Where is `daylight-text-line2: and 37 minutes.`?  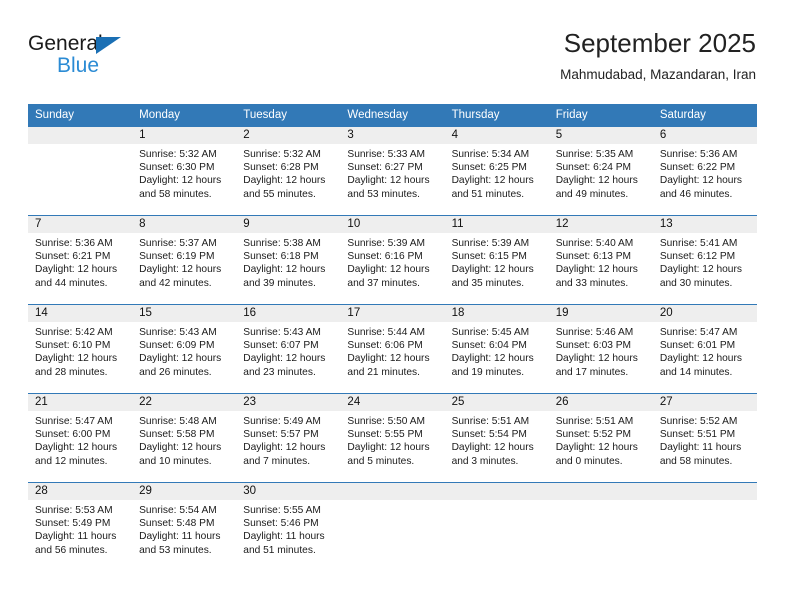
daylight-text-line2: and 37 minutes. is located at coordinates (383, 283).